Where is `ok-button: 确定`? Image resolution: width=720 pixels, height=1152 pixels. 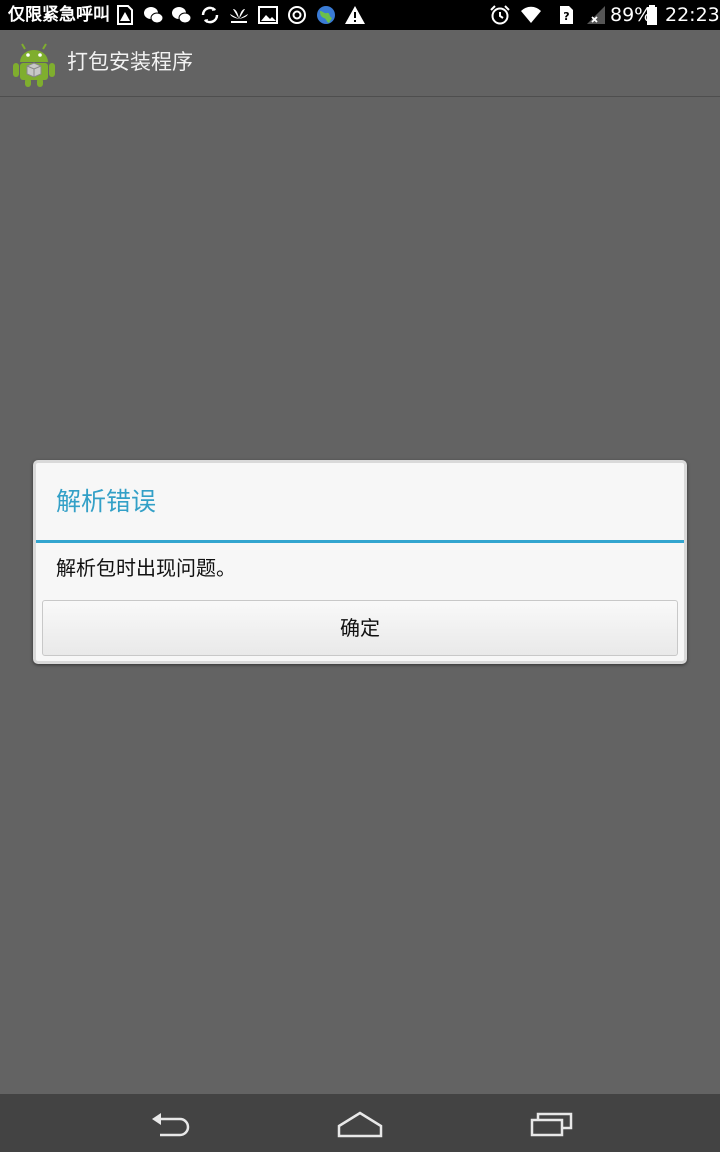
ok-button: 确定 is located at coordinates (360, 628).